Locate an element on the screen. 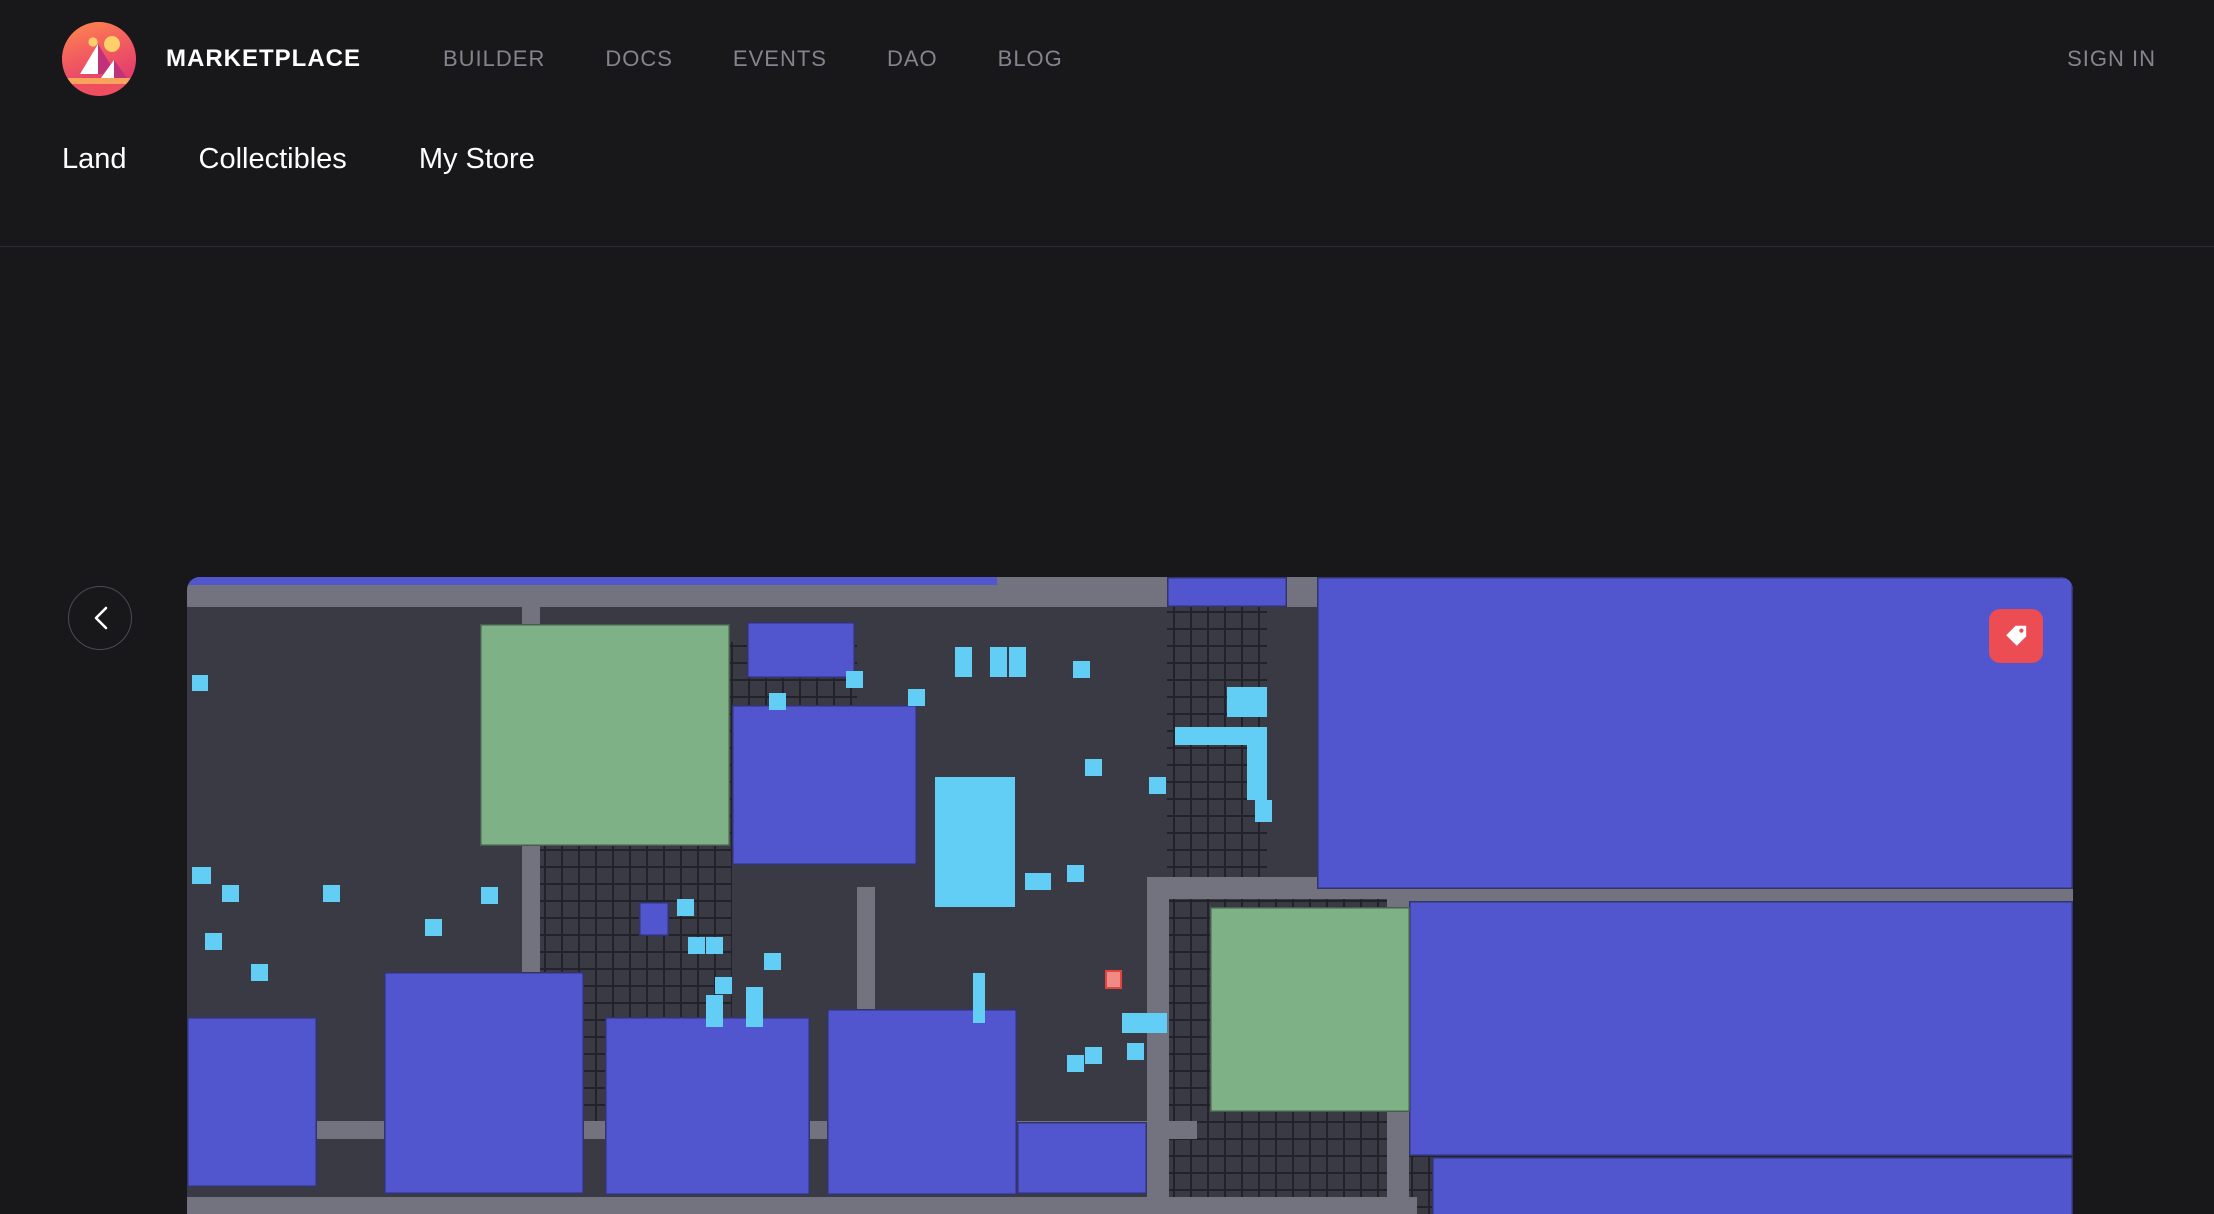  nav-link-blog: BLOG is located at coordinates (1030, 59).